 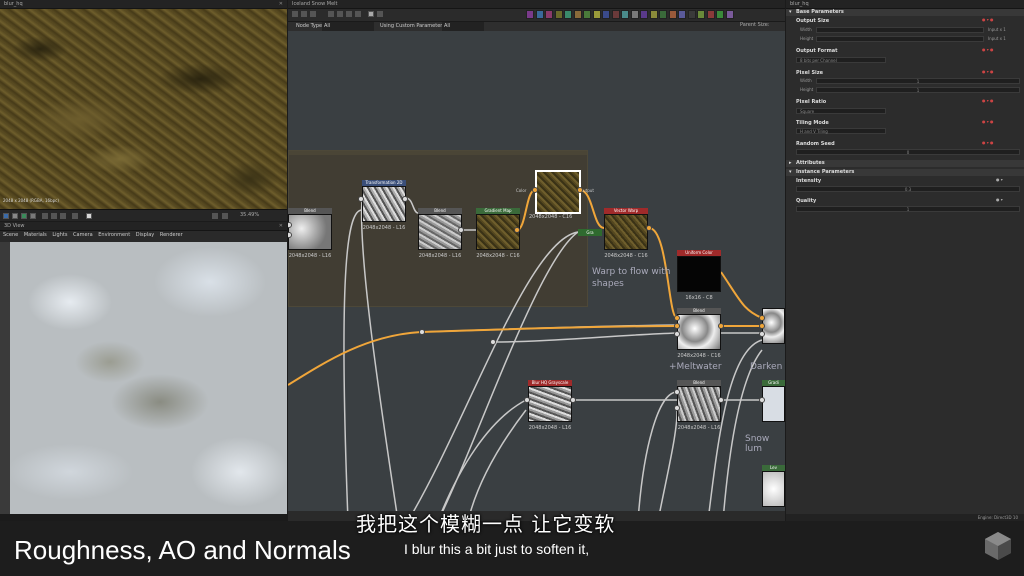 What do you see at coordinates (841, 111) in the screenshot?
I see `pixel-ratio-select: Square` at bounding box center [841, 111].